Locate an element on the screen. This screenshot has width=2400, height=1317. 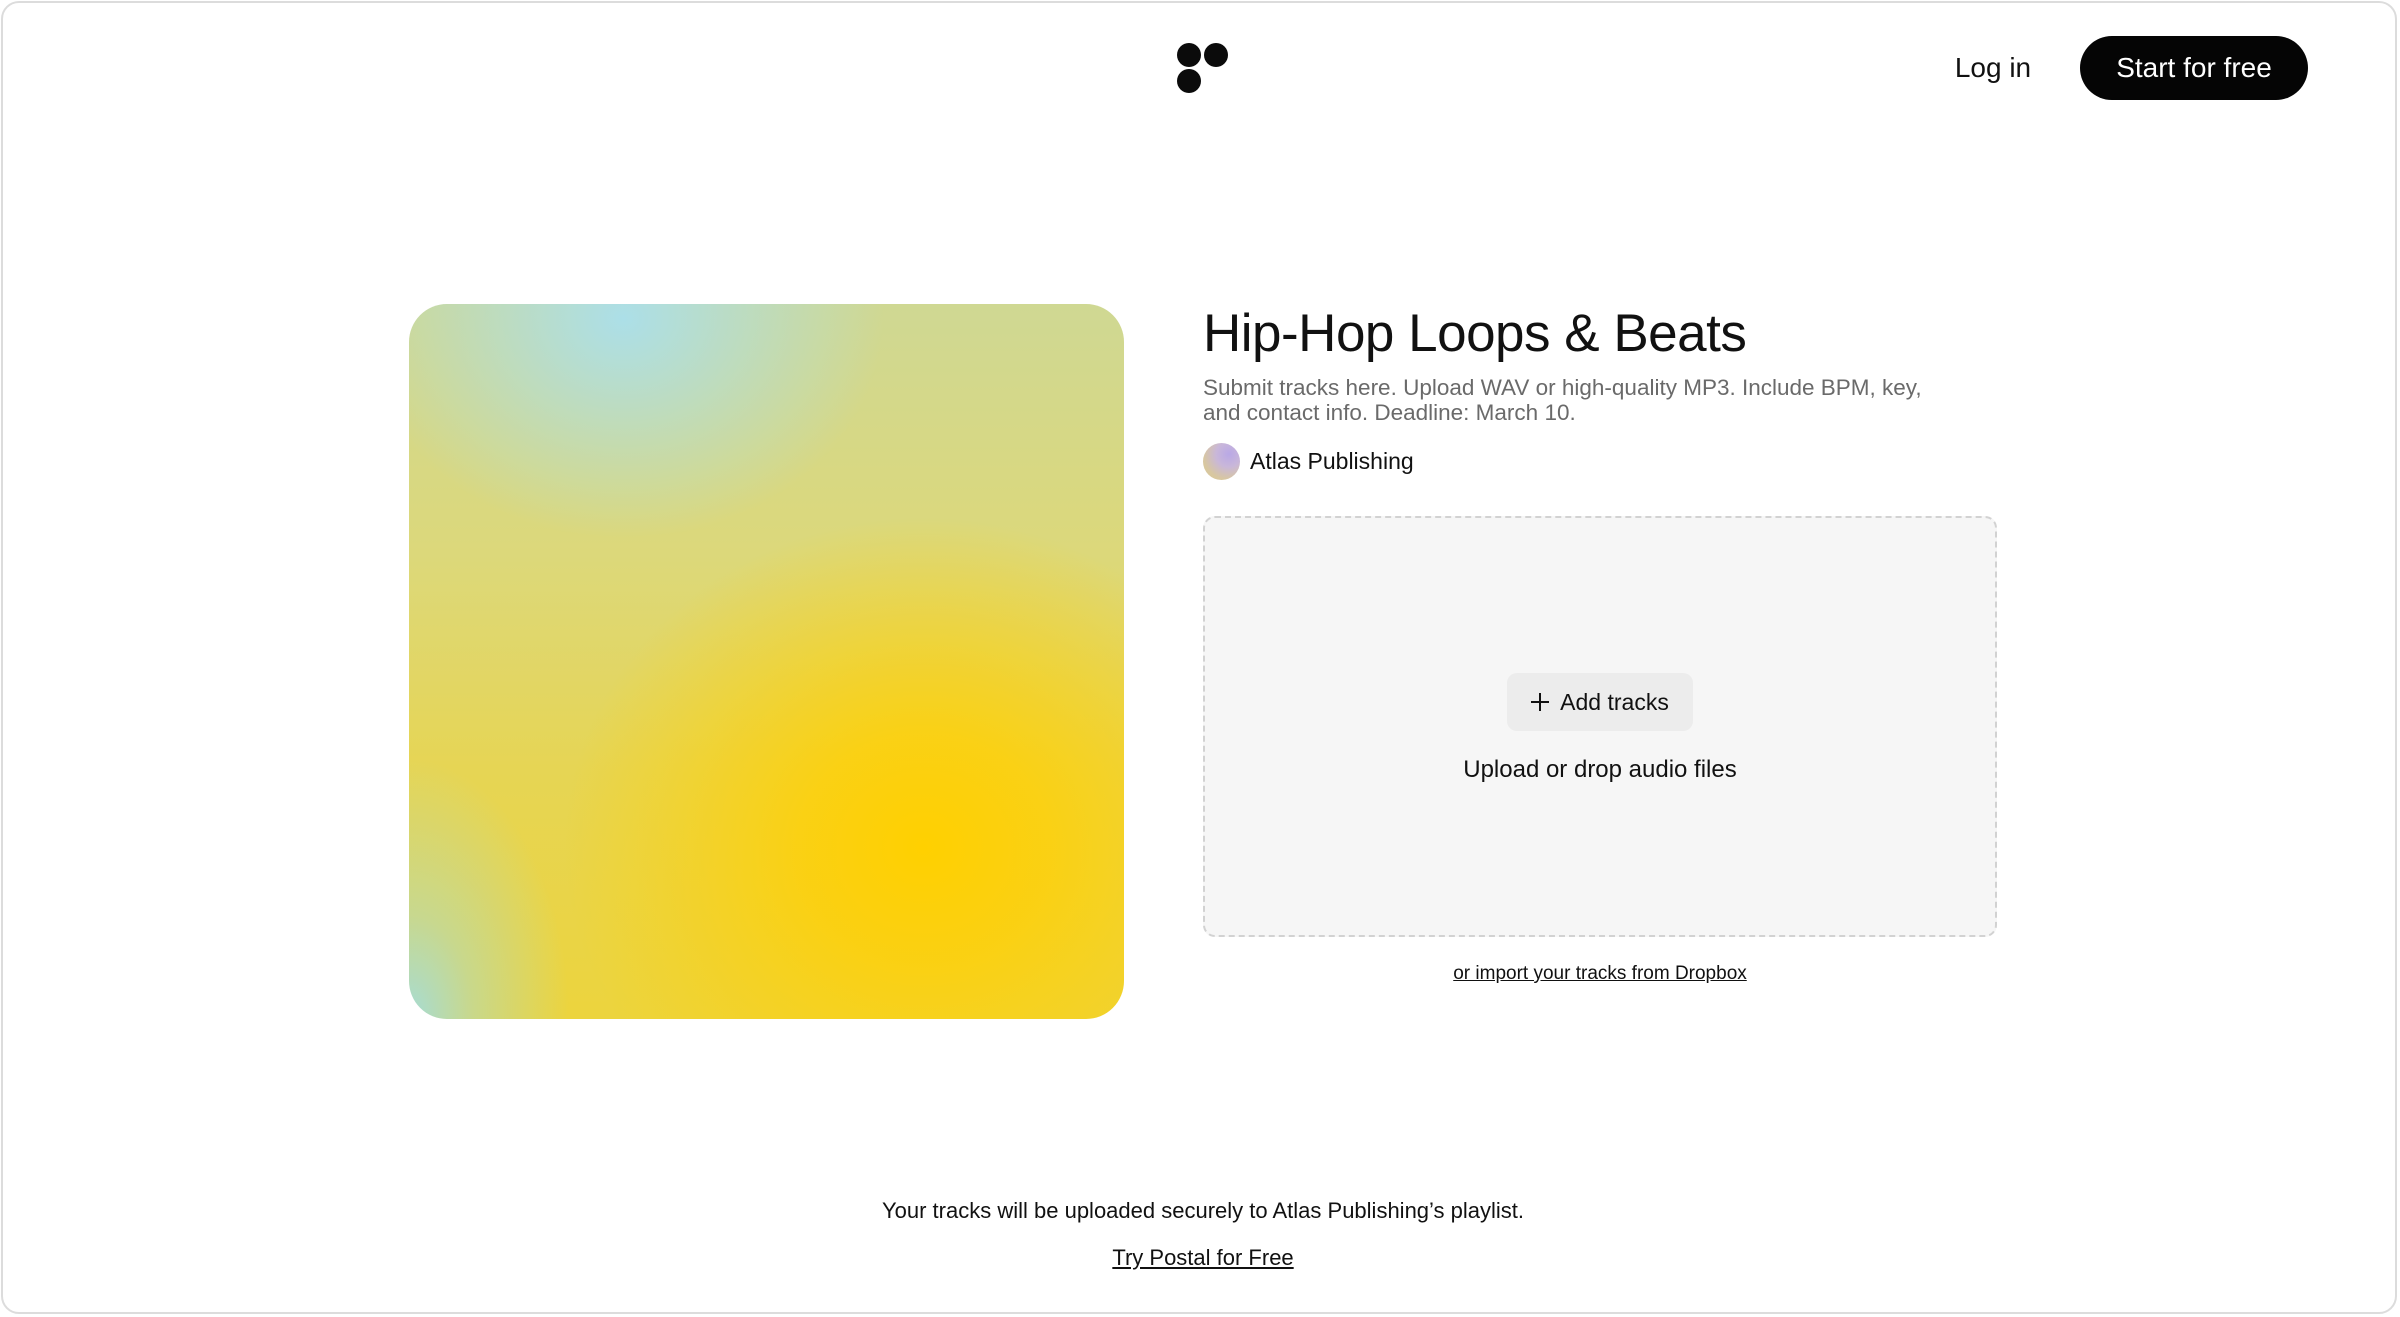
start-for-free-button: Start for free is located at coordinates (2194, 68).